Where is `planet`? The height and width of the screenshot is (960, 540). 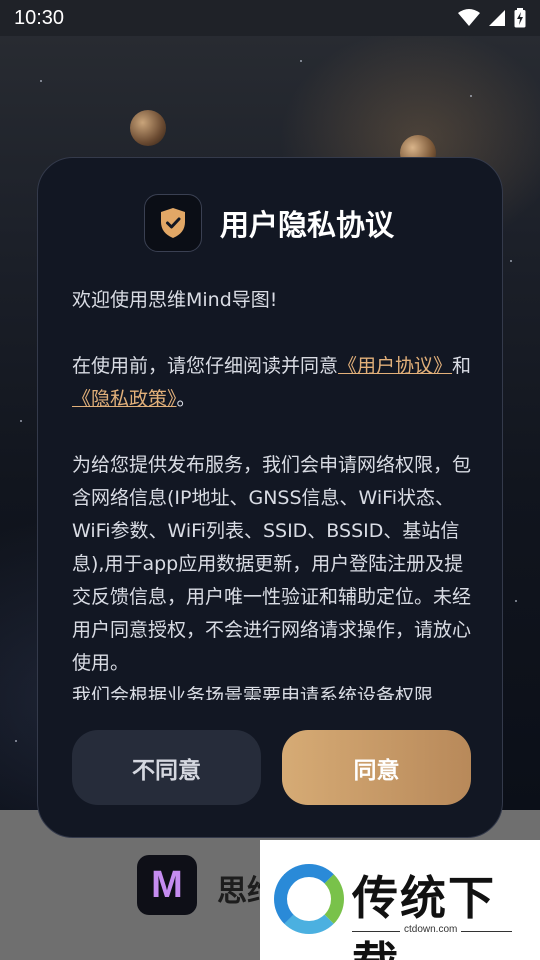 planet is located at coordinates (148, 128).